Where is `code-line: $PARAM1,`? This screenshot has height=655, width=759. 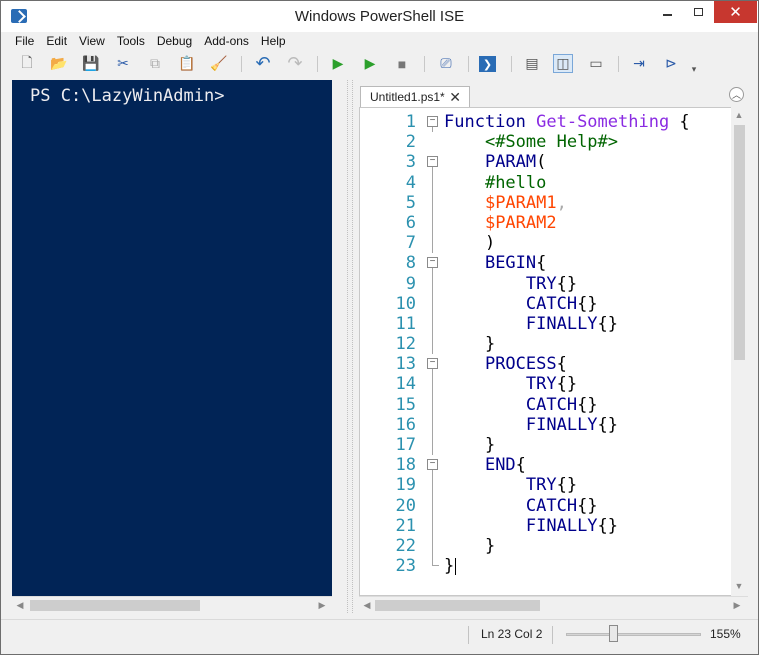 code-line: $PARAM1, is located at coordinates (587, 203).